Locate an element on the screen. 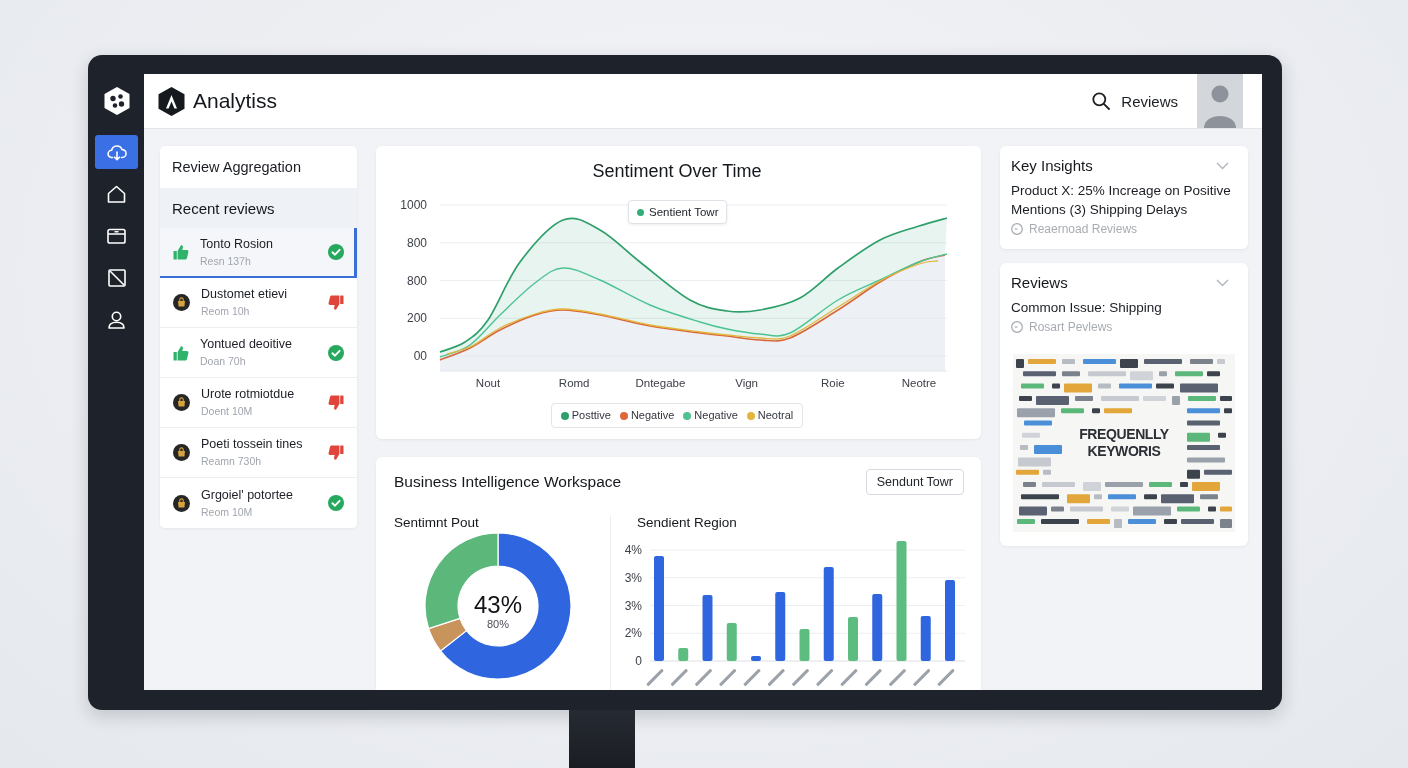 This screenshot has height=768, width=1408. card-title: Key Insights is located at coordinates (1052, 166).